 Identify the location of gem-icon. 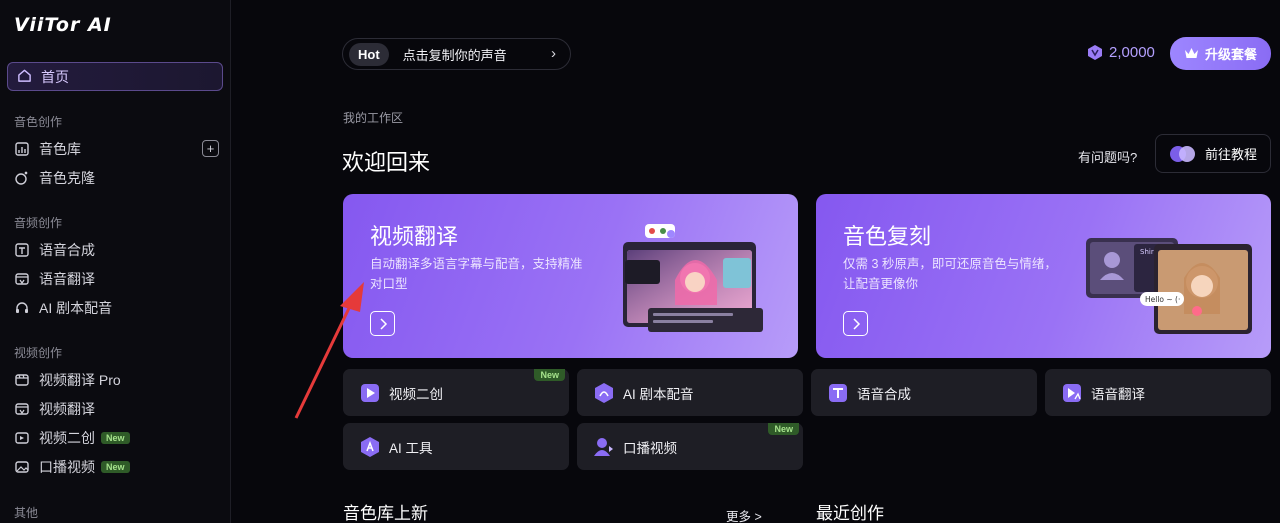
(1095, 52).